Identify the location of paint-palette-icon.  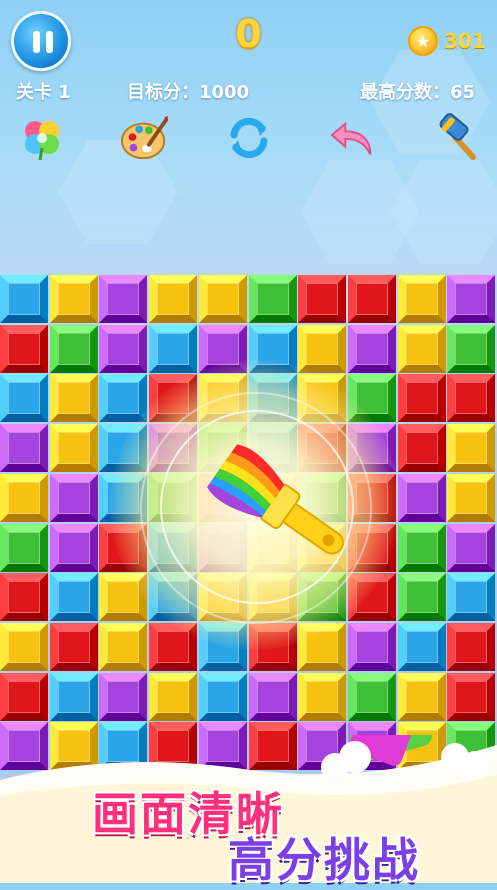
(144, 137).